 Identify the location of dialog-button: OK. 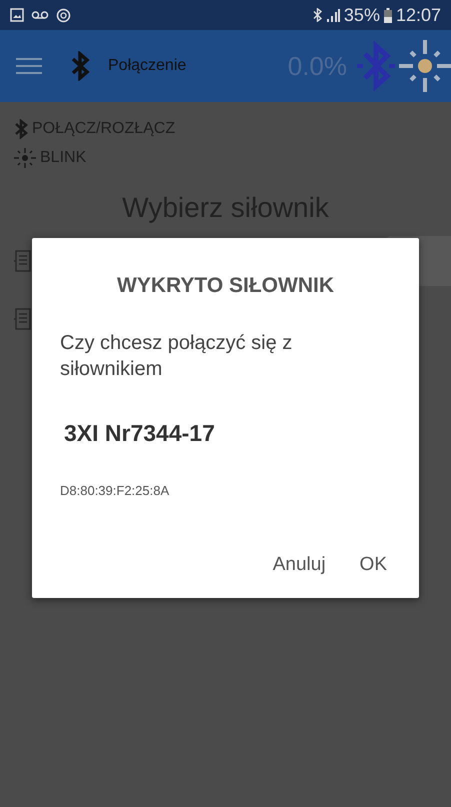
(373, 565).